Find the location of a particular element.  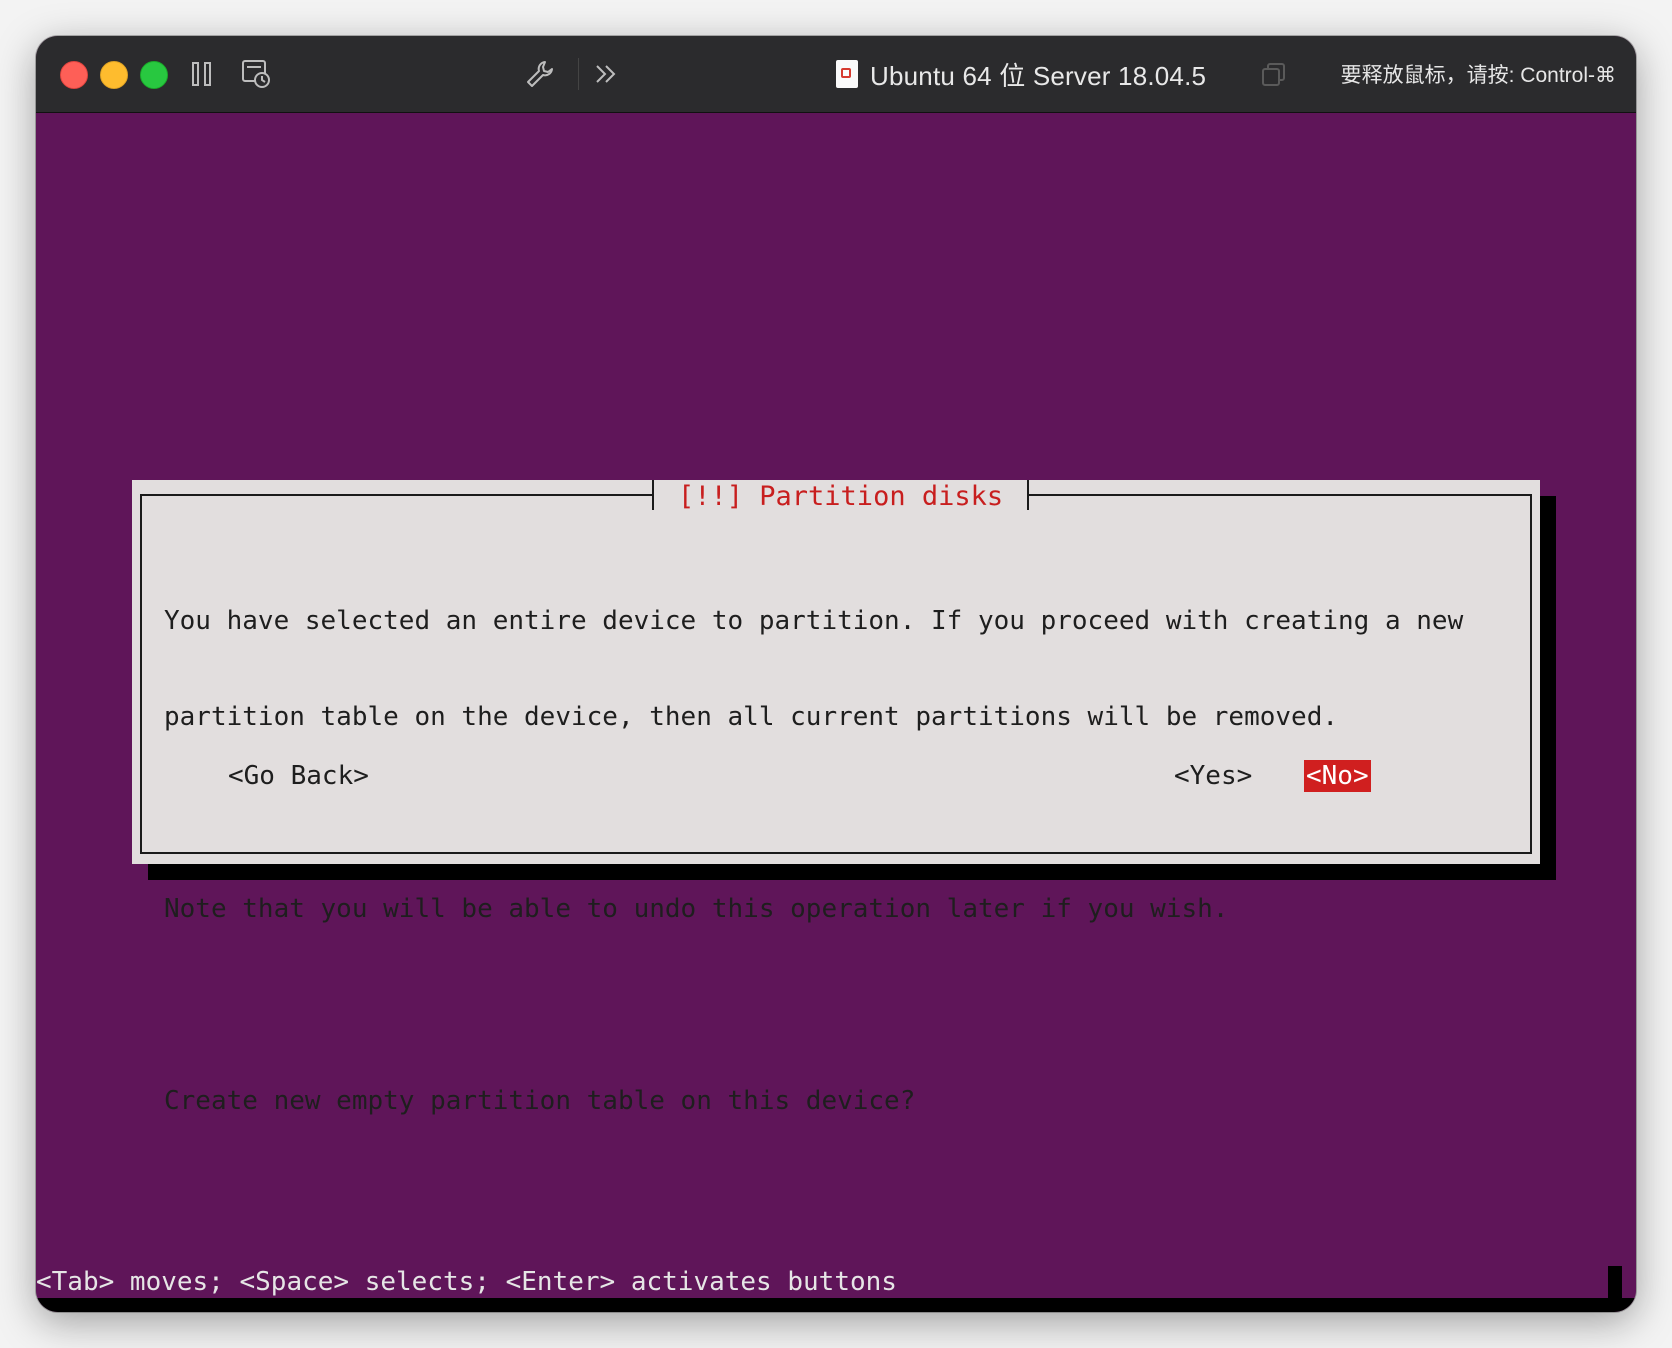

window-title: Ubuntu 64 位 Server 18.04.5 is located at coordinates (1021, 74).